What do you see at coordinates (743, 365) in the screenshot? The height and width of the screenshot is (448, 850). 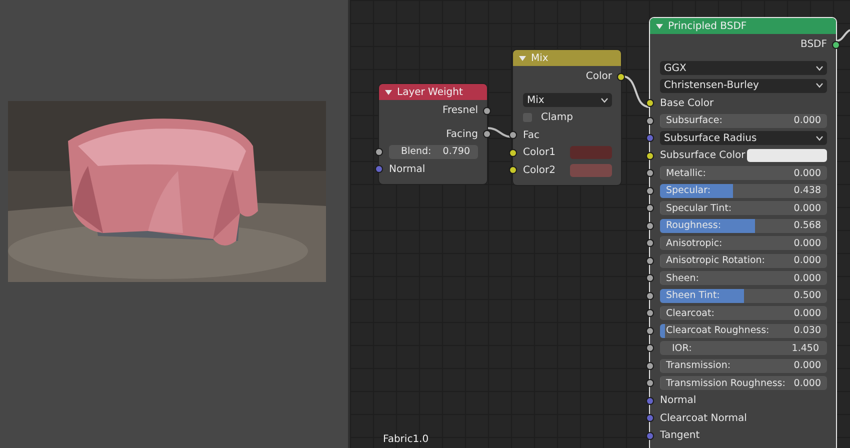 I see `value-slider: Transmission: 0.000` at bounding box center [743, 365].